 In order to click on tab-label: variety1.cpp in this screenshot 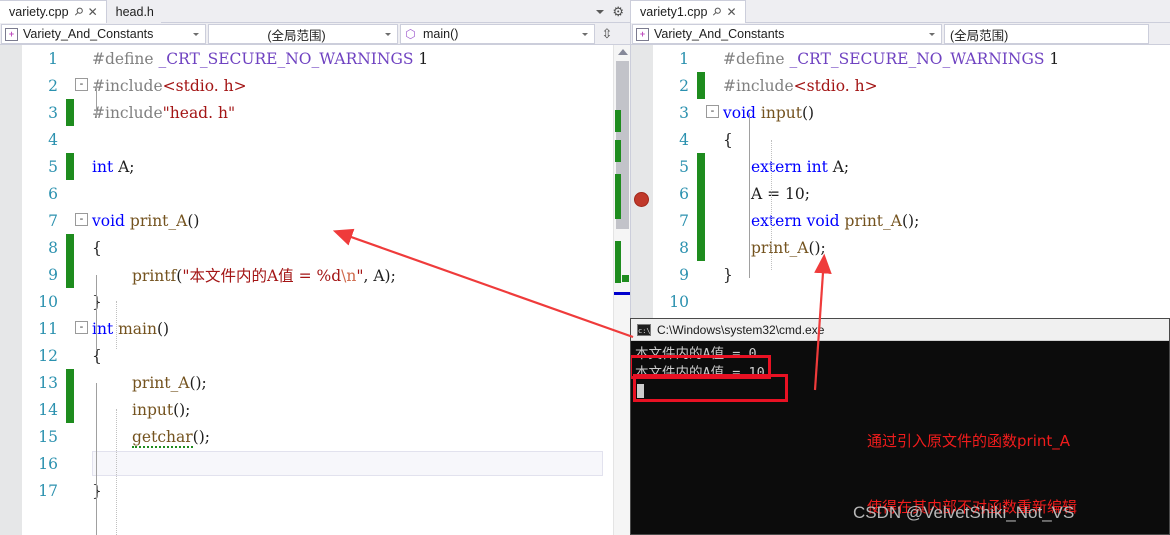, I will do `click(674, 12)`.